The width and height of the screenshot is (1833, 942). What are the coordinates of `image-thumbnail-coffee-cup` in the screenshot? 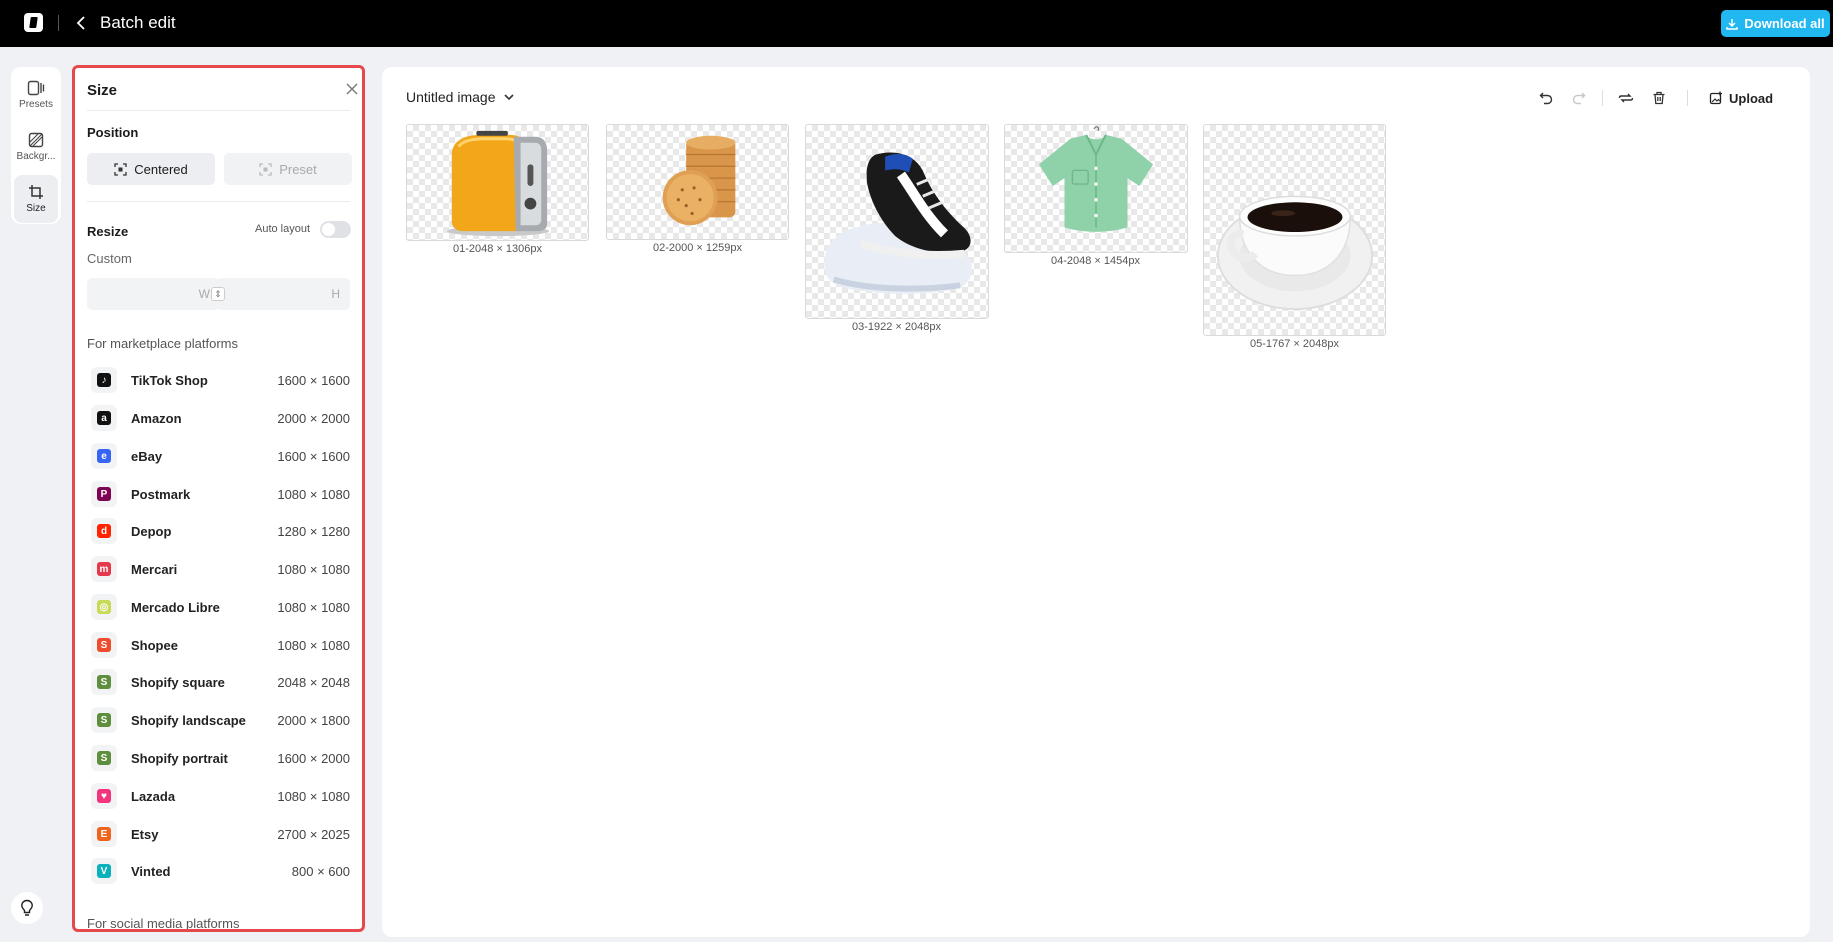 It's located at (1294, 230).